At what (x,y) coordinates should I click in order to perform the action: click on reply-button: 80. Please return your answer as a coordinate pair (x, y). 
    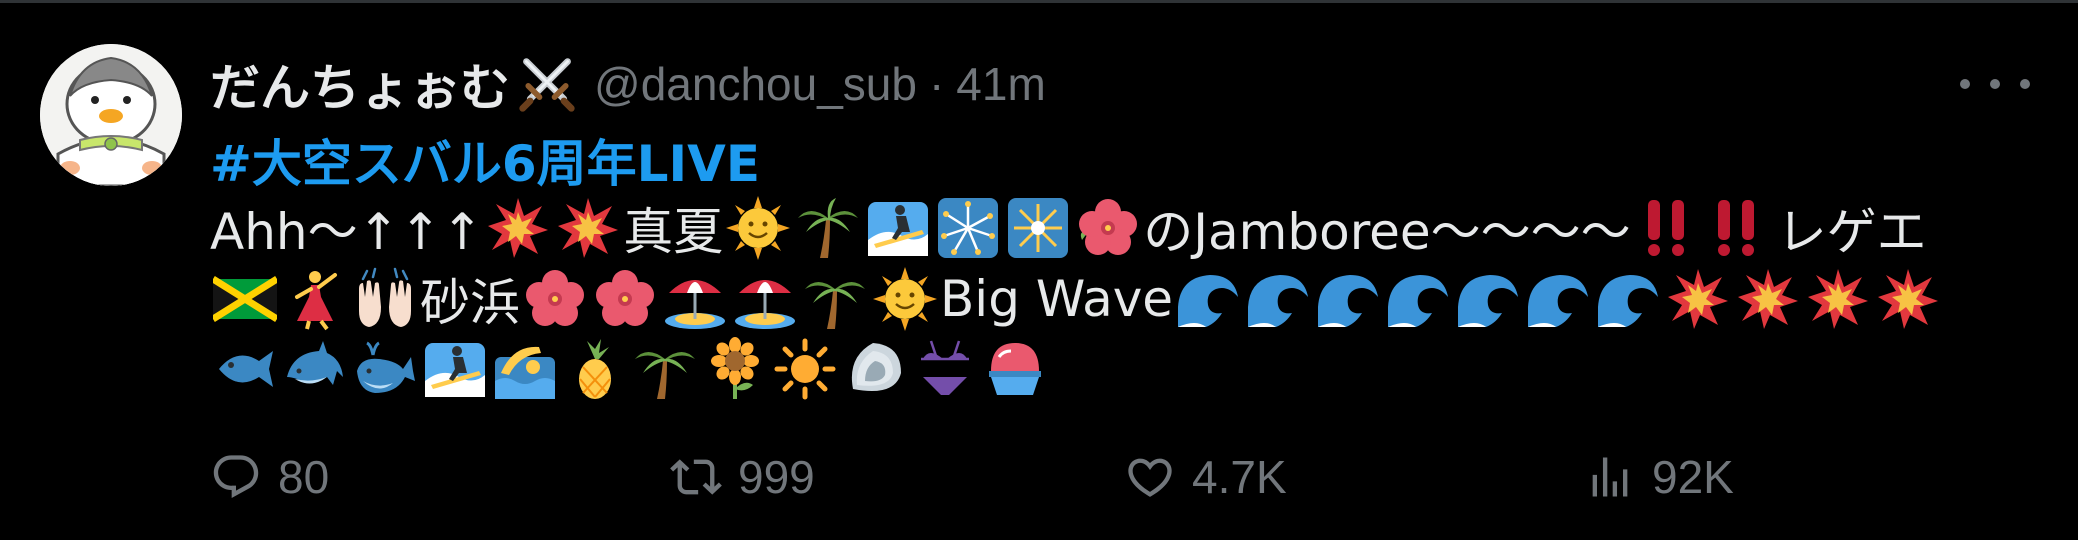
    Looking at the image, I should click on (269, 477).